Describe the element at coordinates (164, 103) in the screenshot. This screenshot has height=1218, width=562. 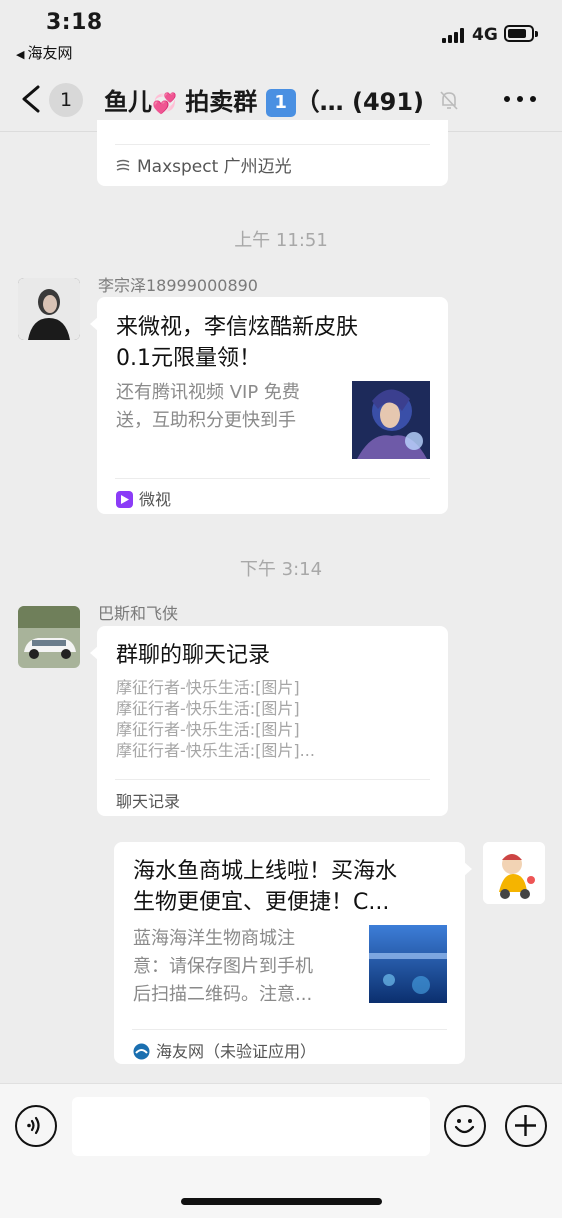
I see `heart-icon: 💞` at that location.